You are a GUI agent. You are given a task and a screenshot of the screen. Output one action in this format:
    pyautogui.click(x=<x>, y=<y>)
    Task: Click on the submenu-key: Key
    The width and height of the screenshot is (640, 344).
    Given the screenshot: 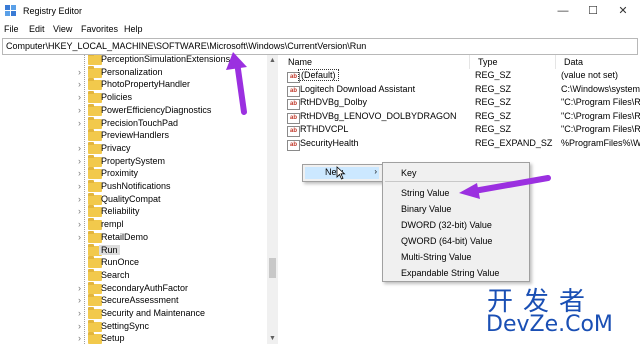 What is the action you would take?
    pyautogui.click(x=409, y=173)
    